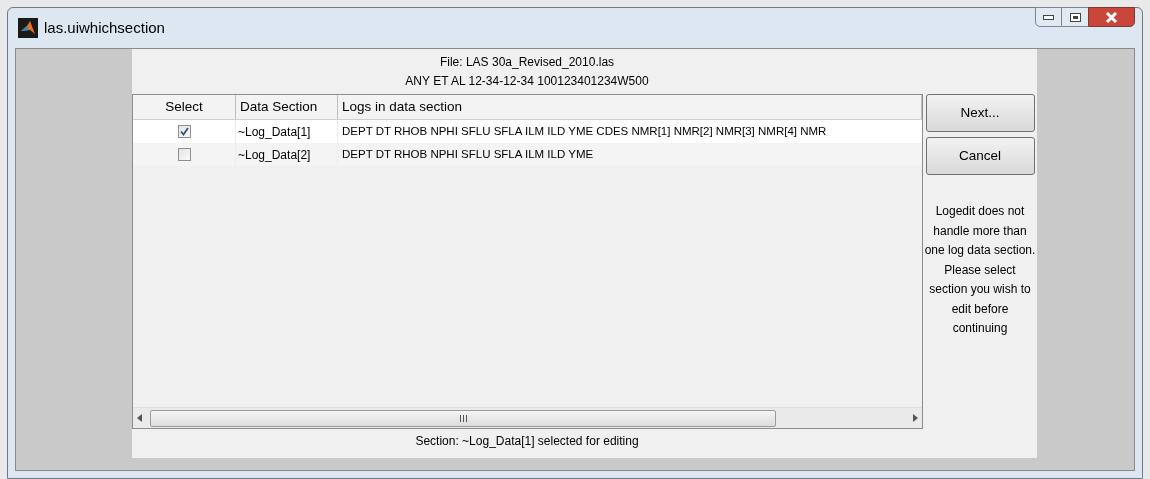 The image size is (1150, 479). Describe the element at coordinates (980, 156) in the screenshot. I see `cancel-button: Cancel` at that location.